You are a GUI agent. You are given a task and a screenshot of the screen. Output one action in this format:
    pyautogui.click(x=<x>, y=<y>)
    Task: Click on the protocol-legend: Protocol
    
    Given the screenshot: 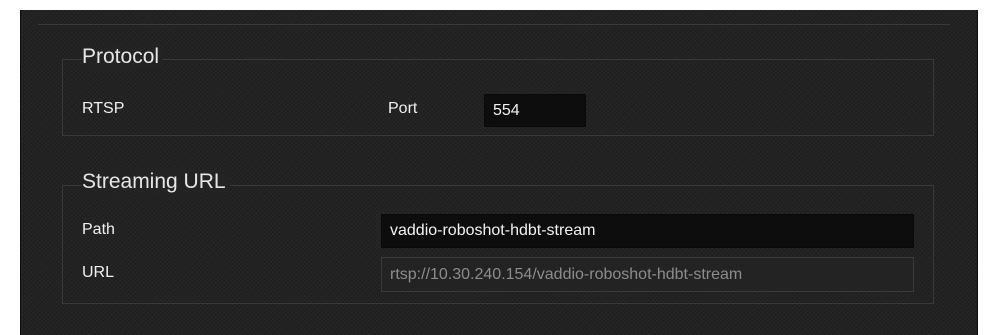 What is the action you would take?
    pyautogui.click(x=123, y=57)
    